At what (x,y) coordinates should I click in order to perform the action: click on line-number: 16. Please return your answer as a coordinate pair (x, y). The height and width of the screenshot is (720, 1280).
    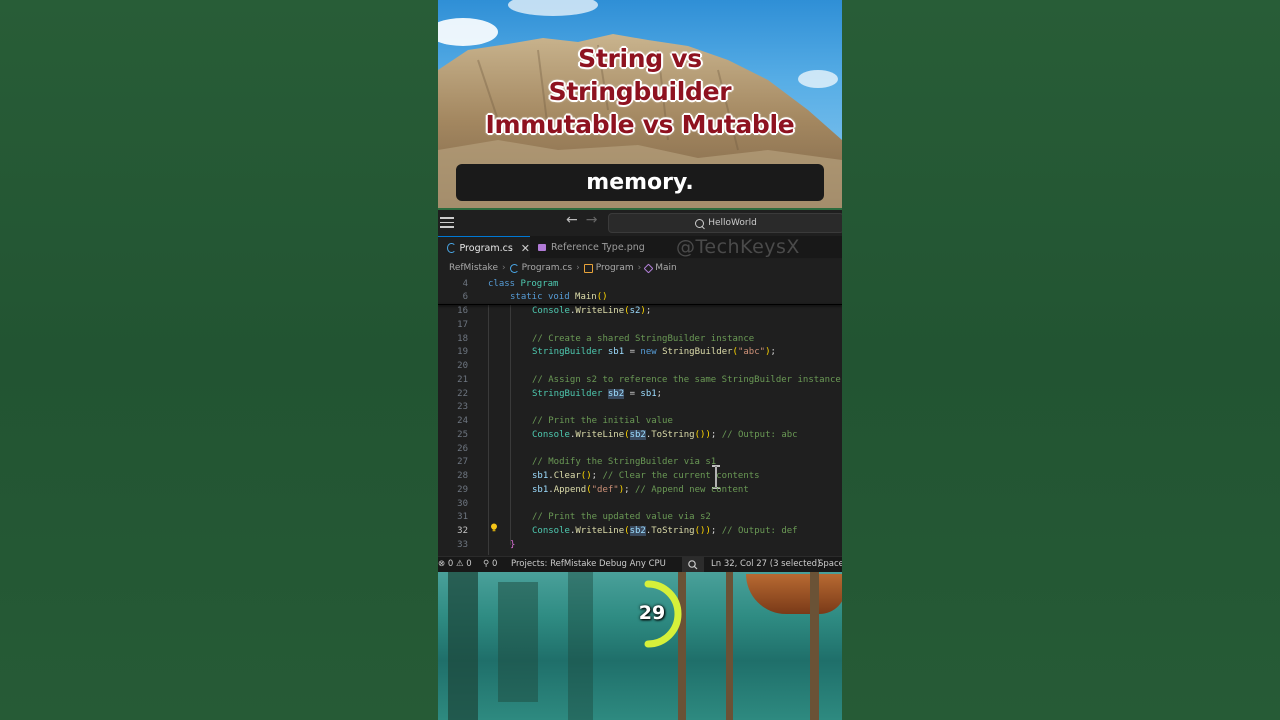
    Looking at the image, I should click on (462, 311).